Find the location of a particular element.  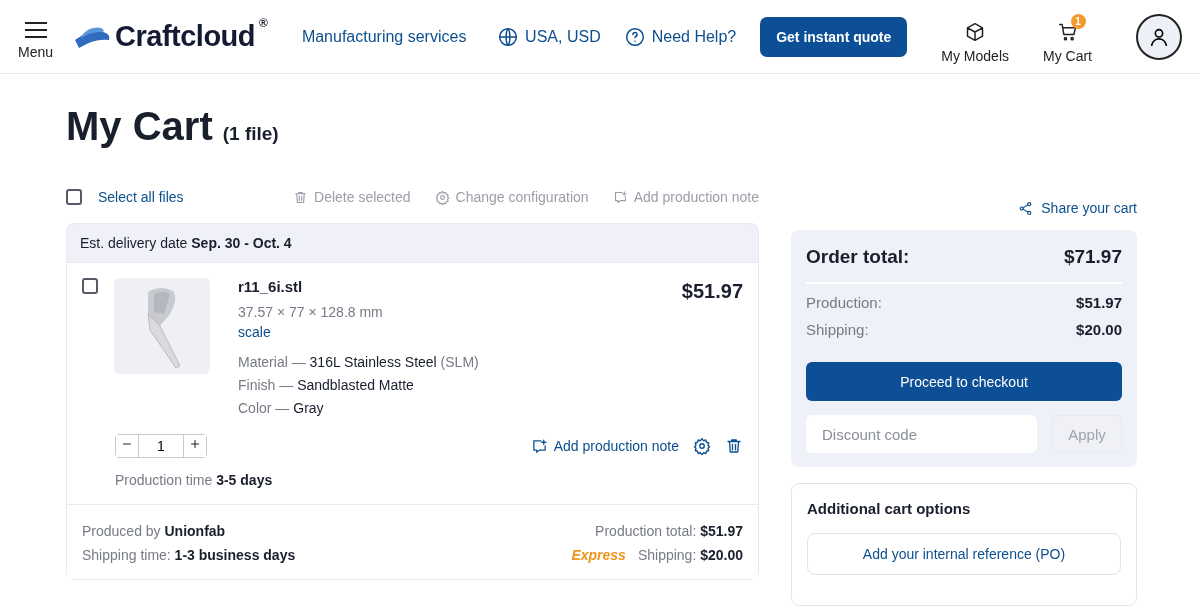

share-link: Share your cart is located at coordinates (1077, 208).